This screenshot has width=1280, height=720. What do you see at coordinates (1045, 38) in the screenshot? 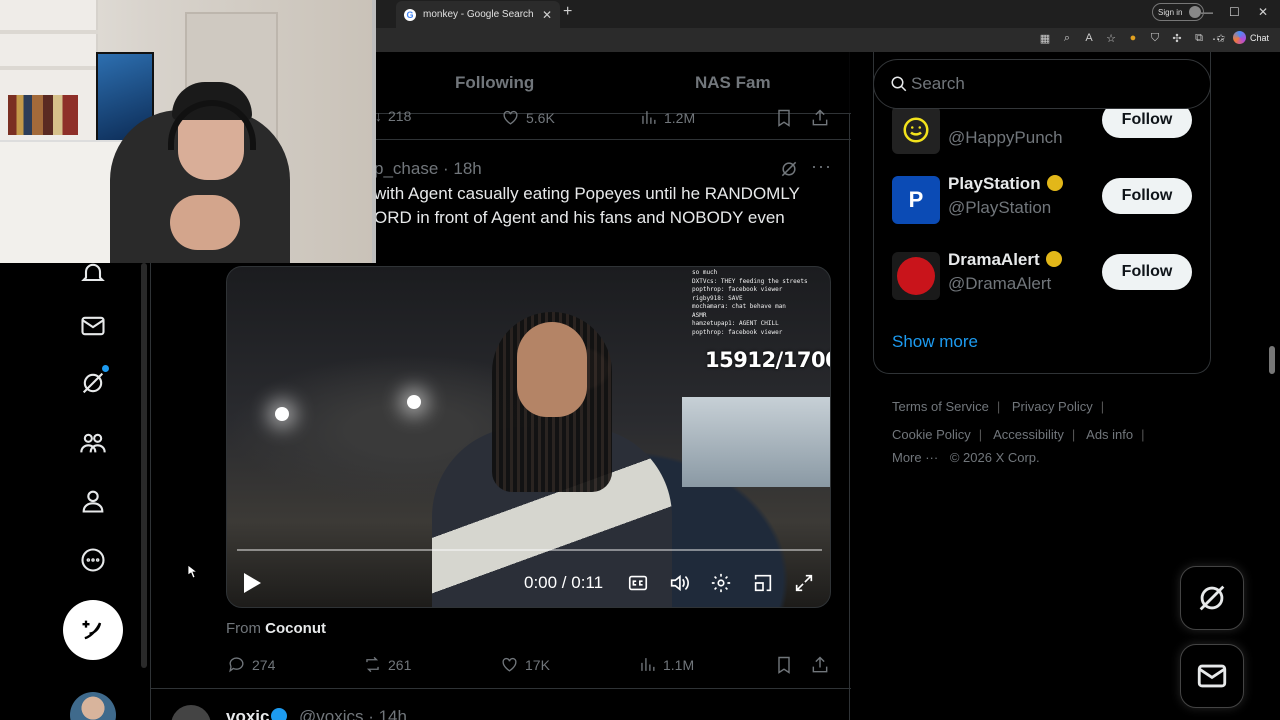
I see `reader-icon: ▦` at bounding box center [1045, 38].